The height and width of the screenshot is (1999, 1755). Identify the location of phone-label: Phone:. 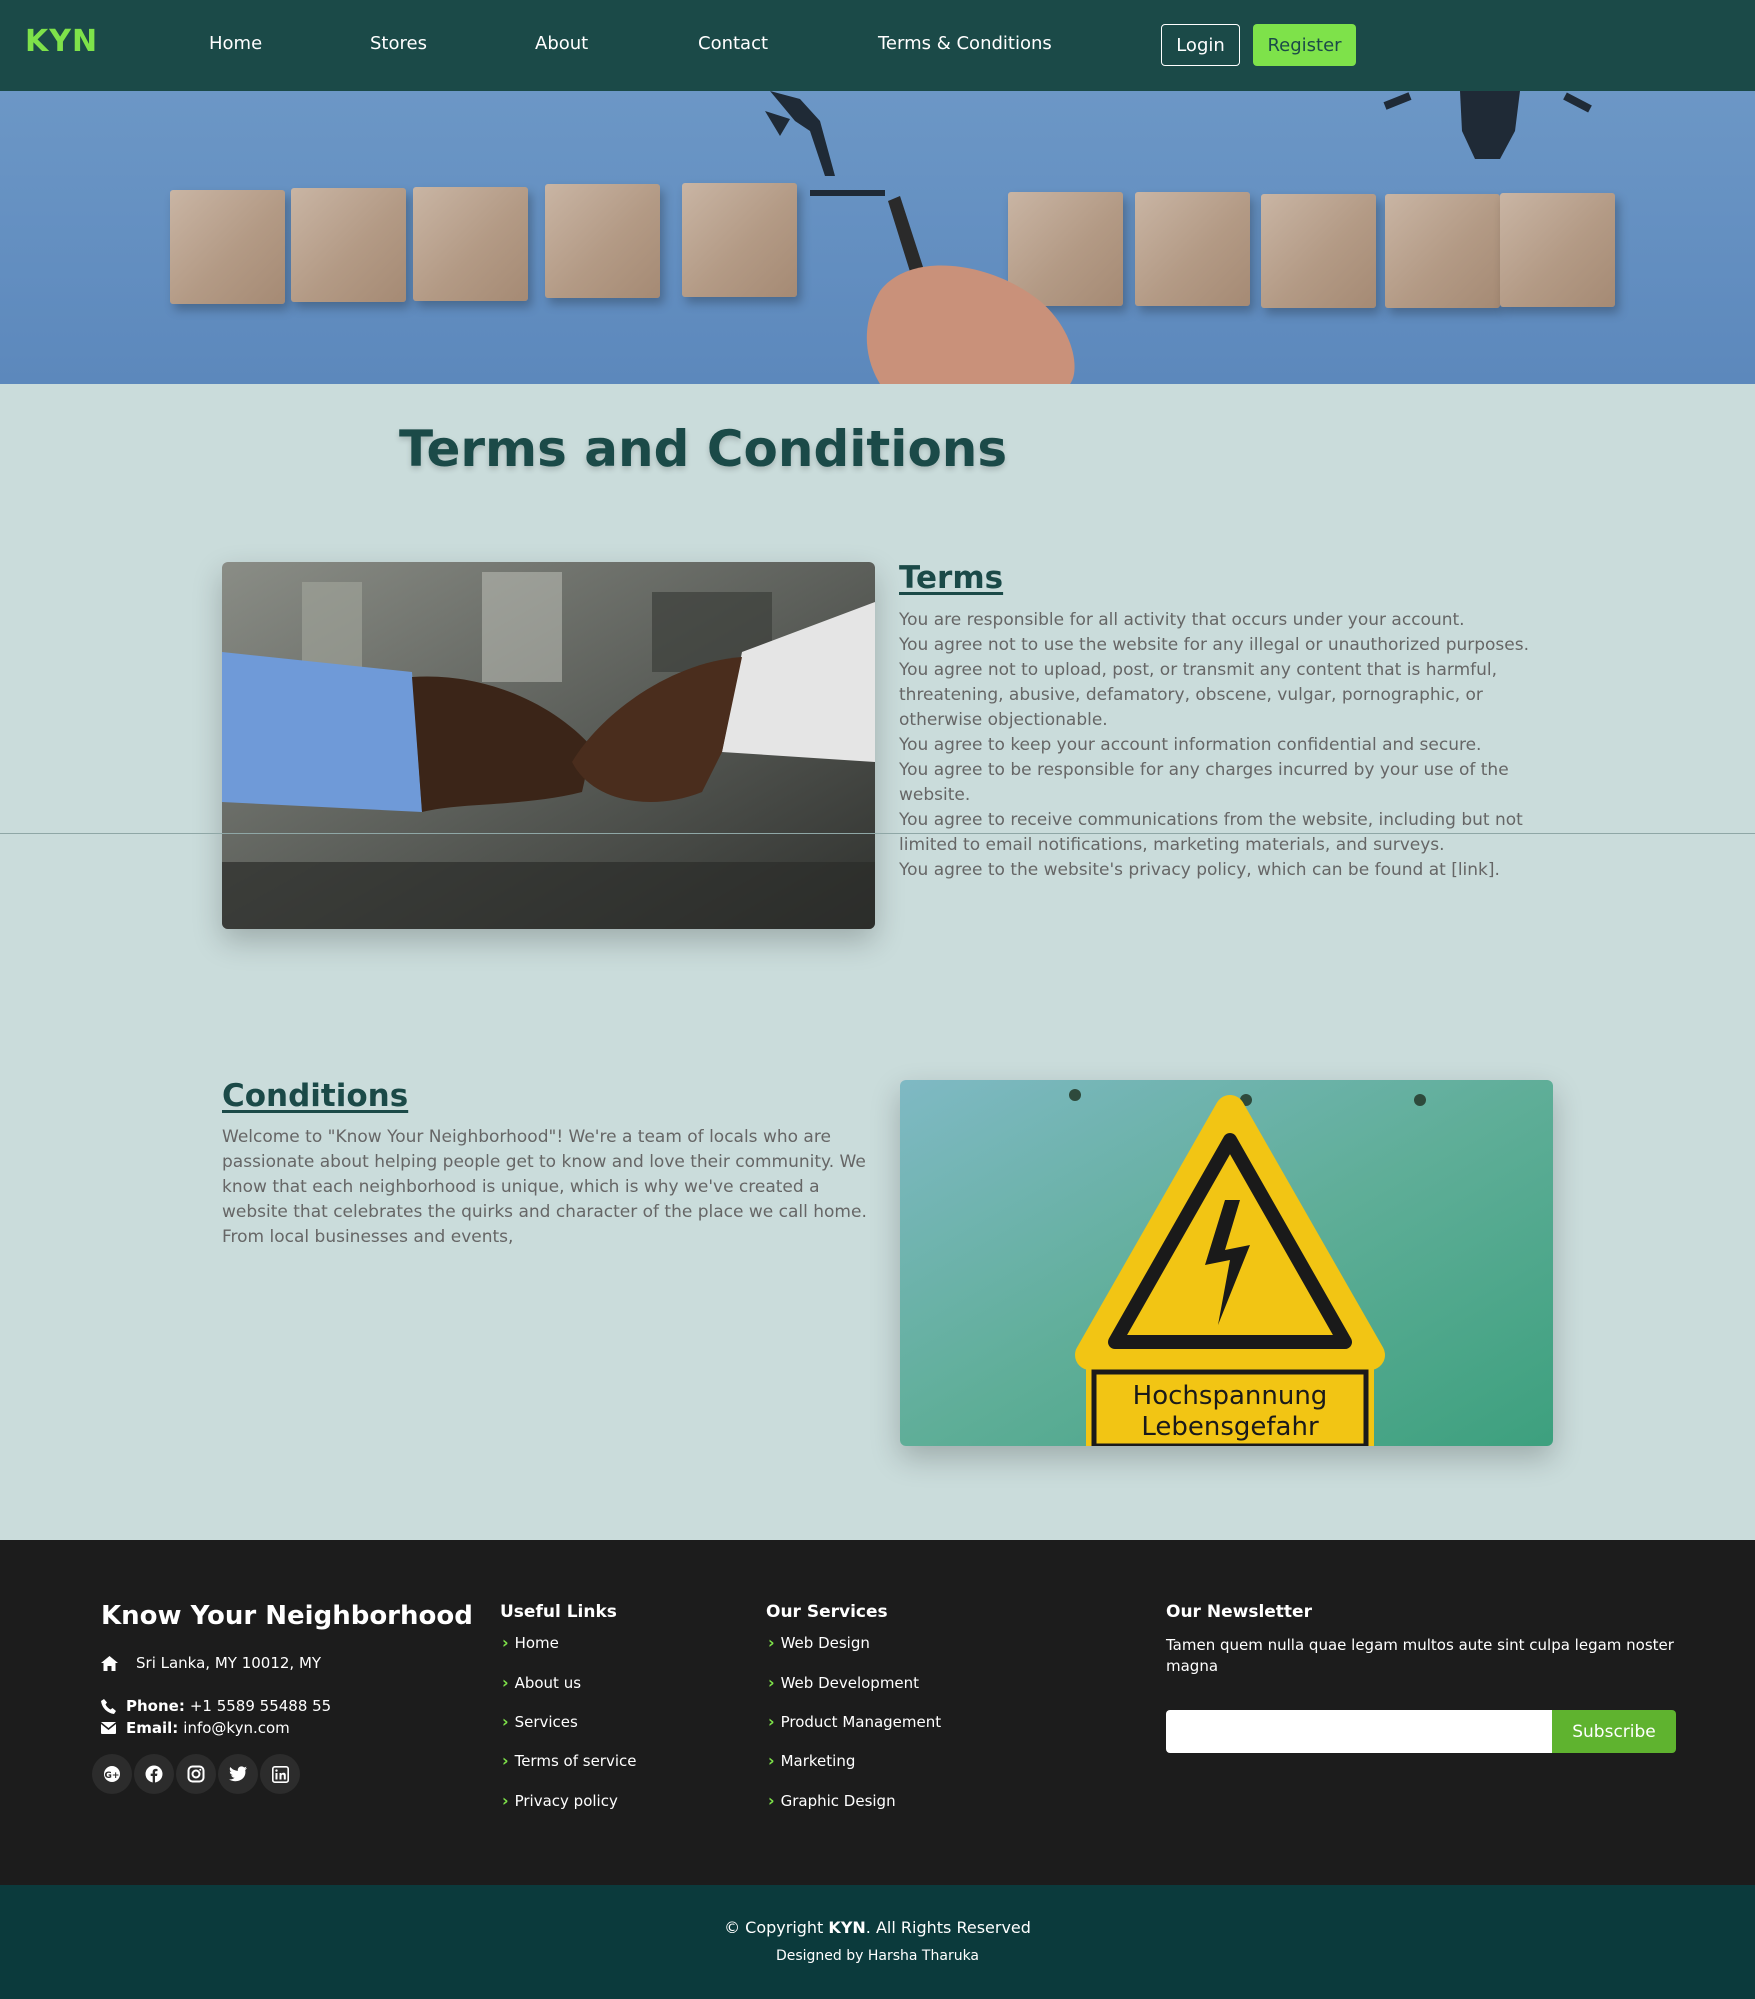
(155, 1706).